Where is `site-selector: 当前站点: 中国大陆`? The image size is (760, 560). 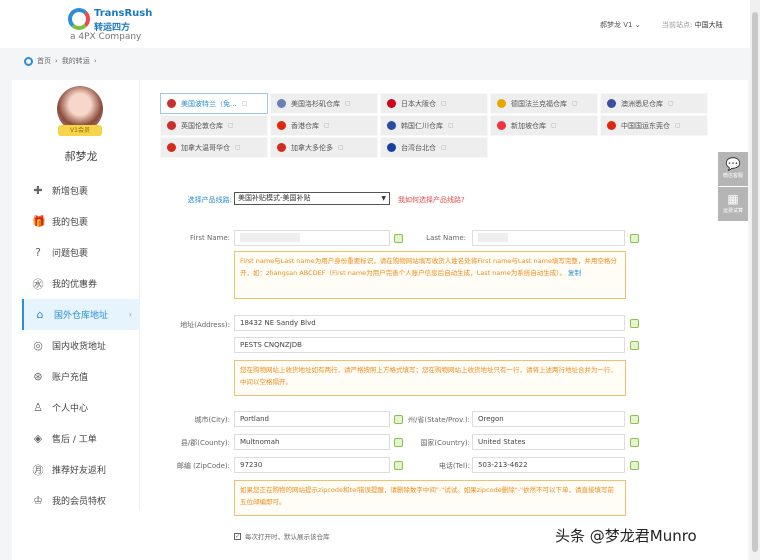 site-selector: 当前站点: 中国大陆 is located at coordinates (692, 25).